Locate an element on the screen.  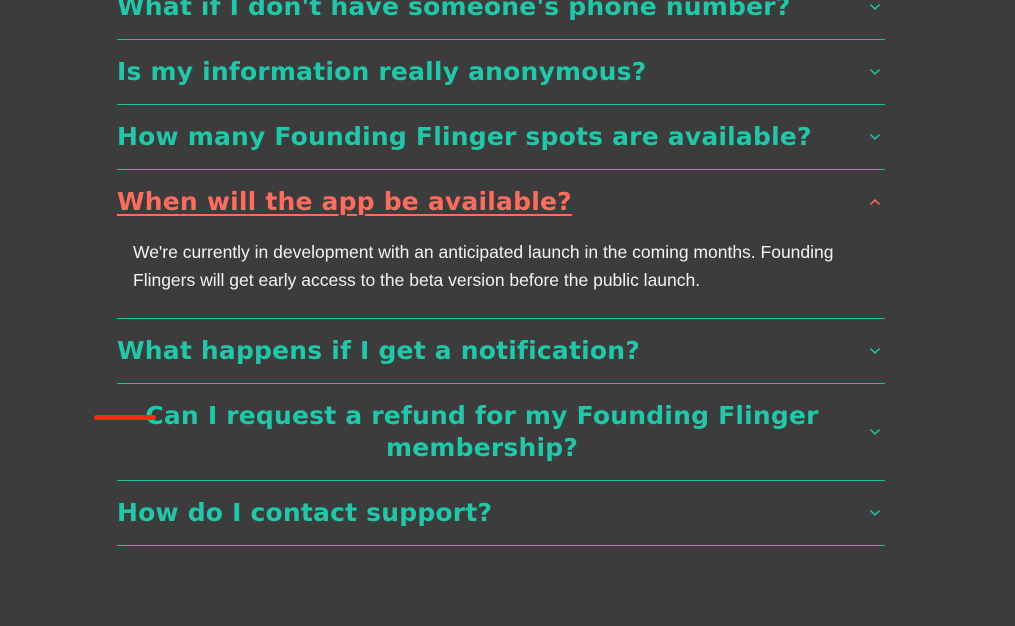
faq-question-button: How do I contact support? is located at coordinates (501, 513).